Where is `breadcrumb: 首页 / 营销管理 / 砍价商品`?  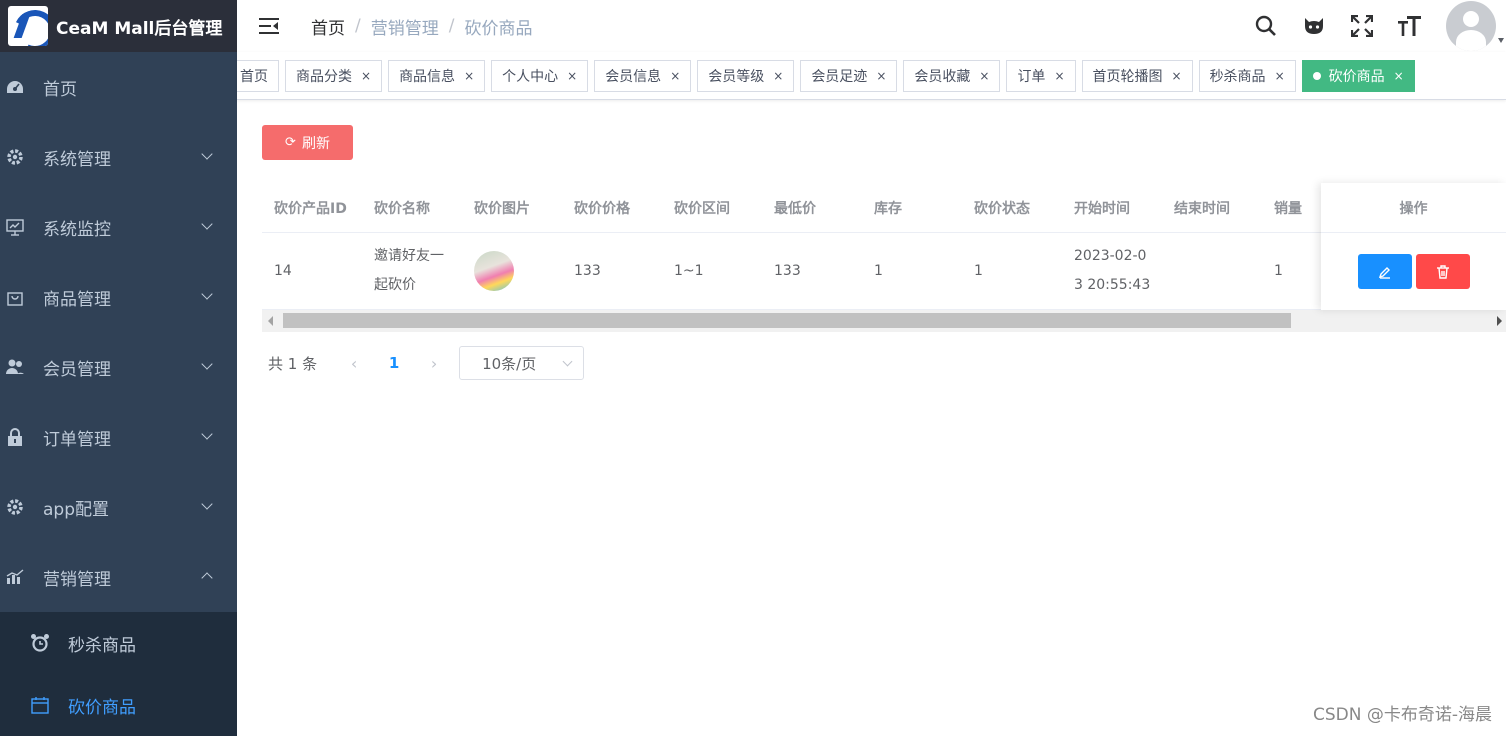 breadcrumb: 首页 / 营销管理 / 砍价商品 is located at coordinates (421, 26).